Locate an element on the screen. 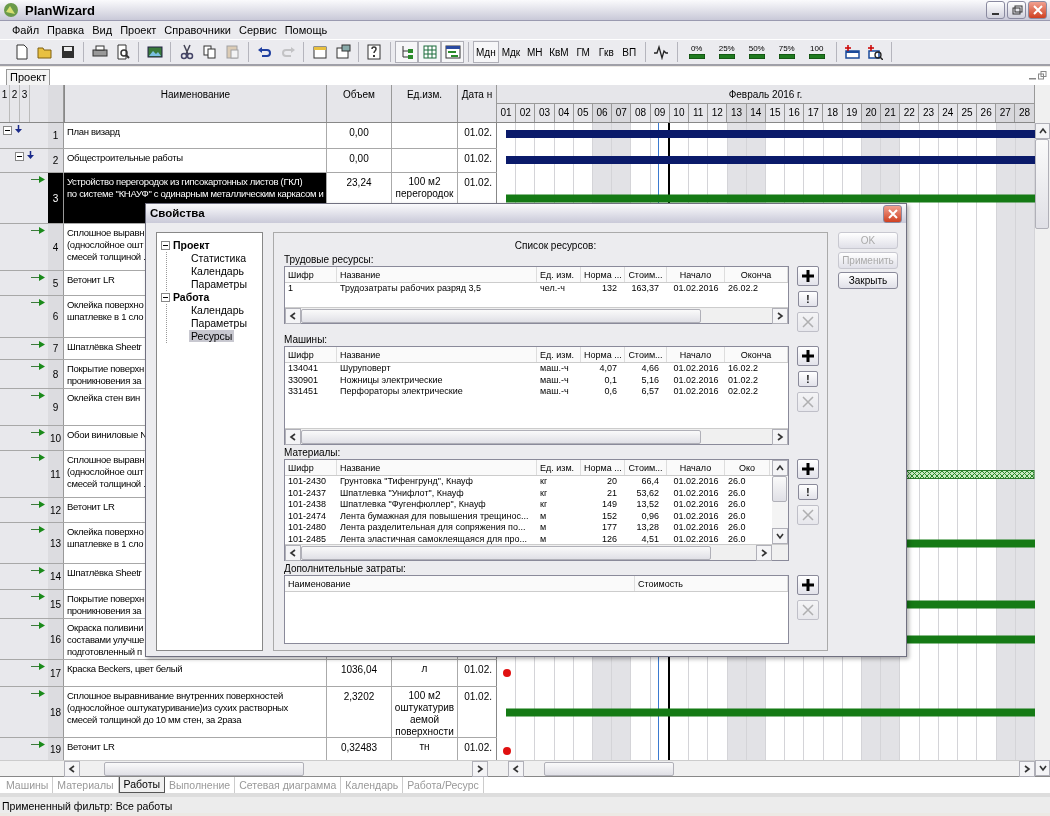 The image size is (1050, 816). minimize-button is located at coordinates (995, 10).